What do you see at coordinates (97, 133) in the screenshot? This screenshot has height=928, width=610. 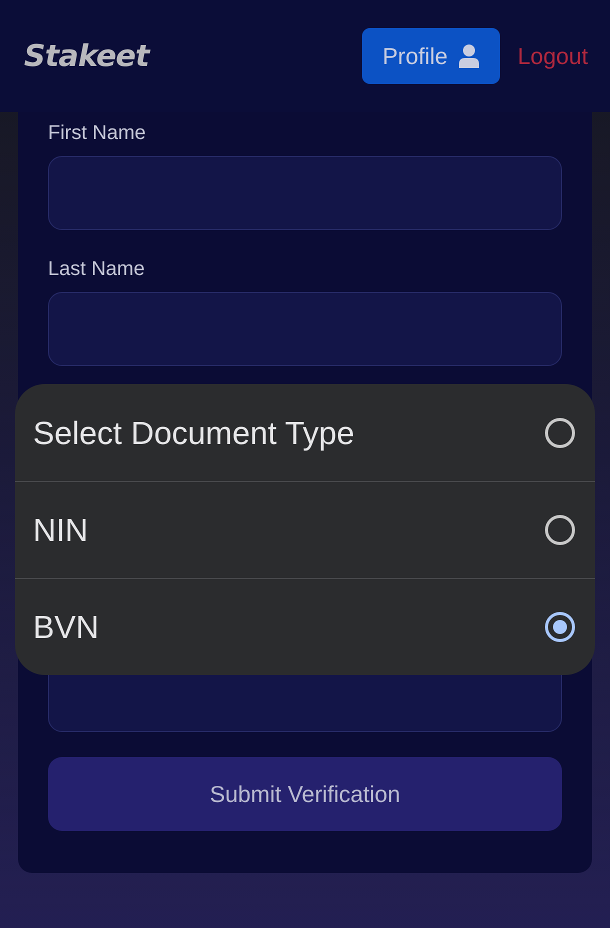 I see `field-label: First Name` at bounding box center [97, 133].